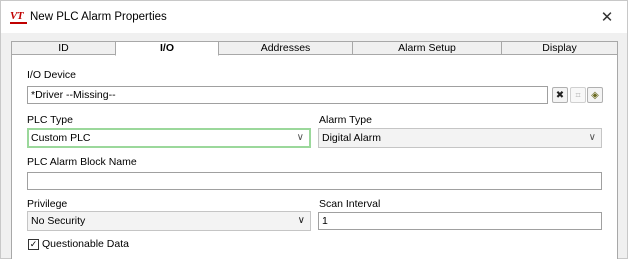 This screenshot has height=259, width=628. What do you see at coordinates (82, 162) in the screenshot?
I see `plc-alarm-block-name-label: PLC Alarm Block Name` at bounding box center [82, 162].